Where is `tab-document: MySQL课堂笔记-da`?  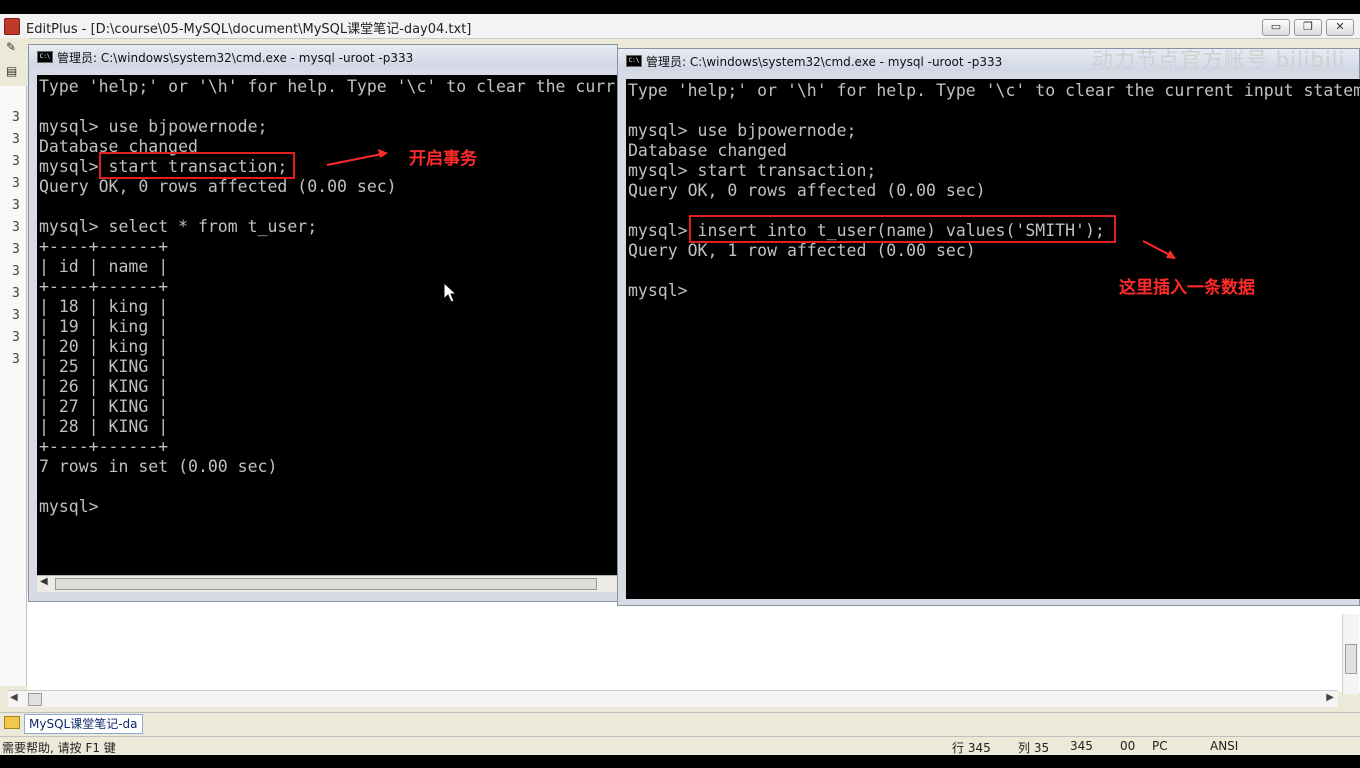
tab-document: MySQL课堂笔记-da is located at coordinates (83, 724).